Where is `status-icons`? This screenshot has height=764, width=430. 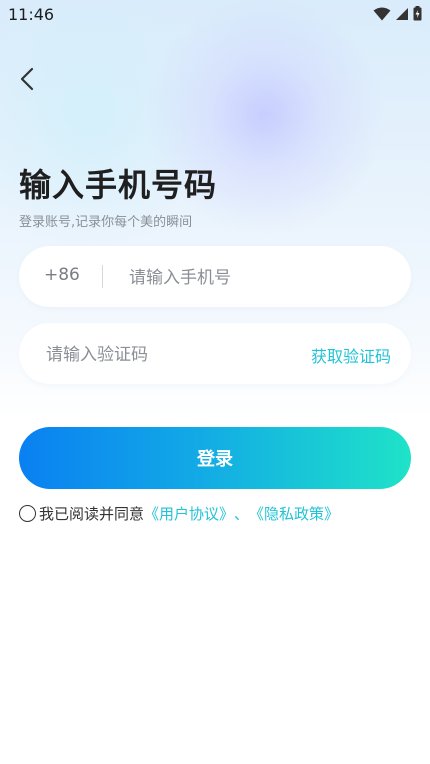
status-icons is located at coordinates (397, 13).